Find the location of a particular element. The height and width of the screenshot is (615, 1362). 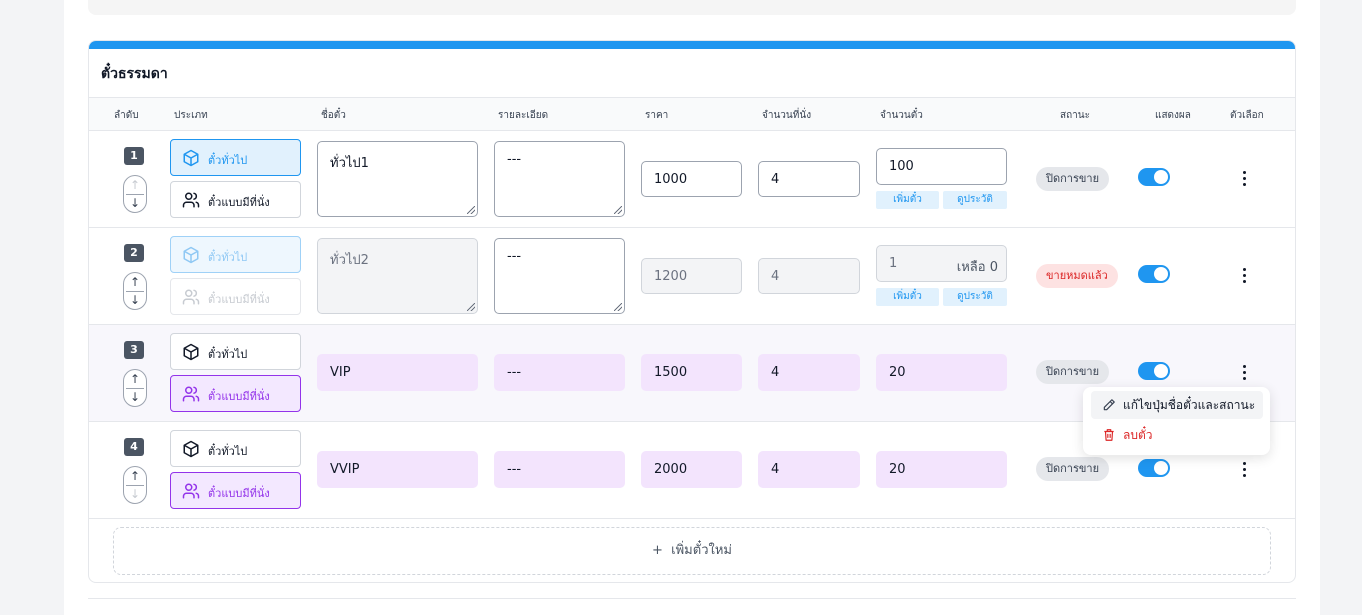

price-input: 1500 is located at coordinates (691, 372).